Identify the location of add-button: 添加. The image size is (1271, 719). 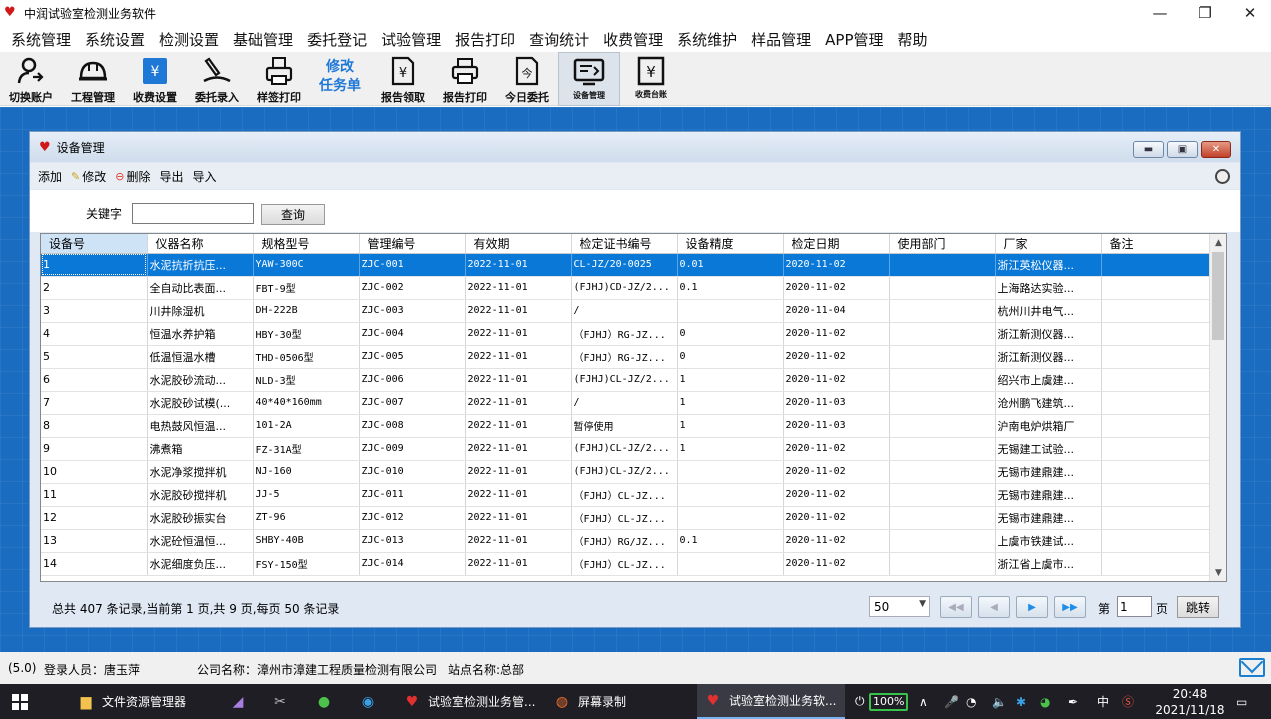
(50, 176).